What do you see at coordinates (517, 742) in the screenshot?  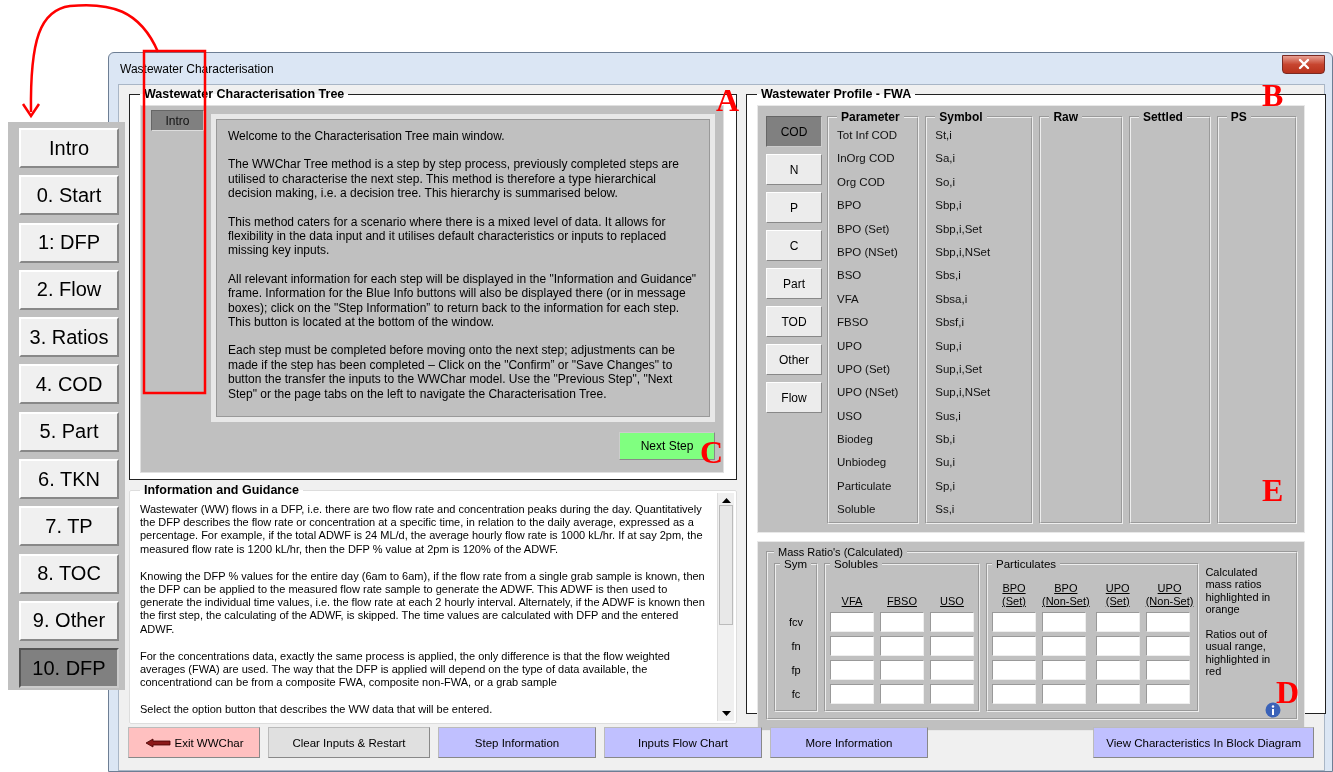 I see `action-button: Step Information` at bounding box center [517, 742].